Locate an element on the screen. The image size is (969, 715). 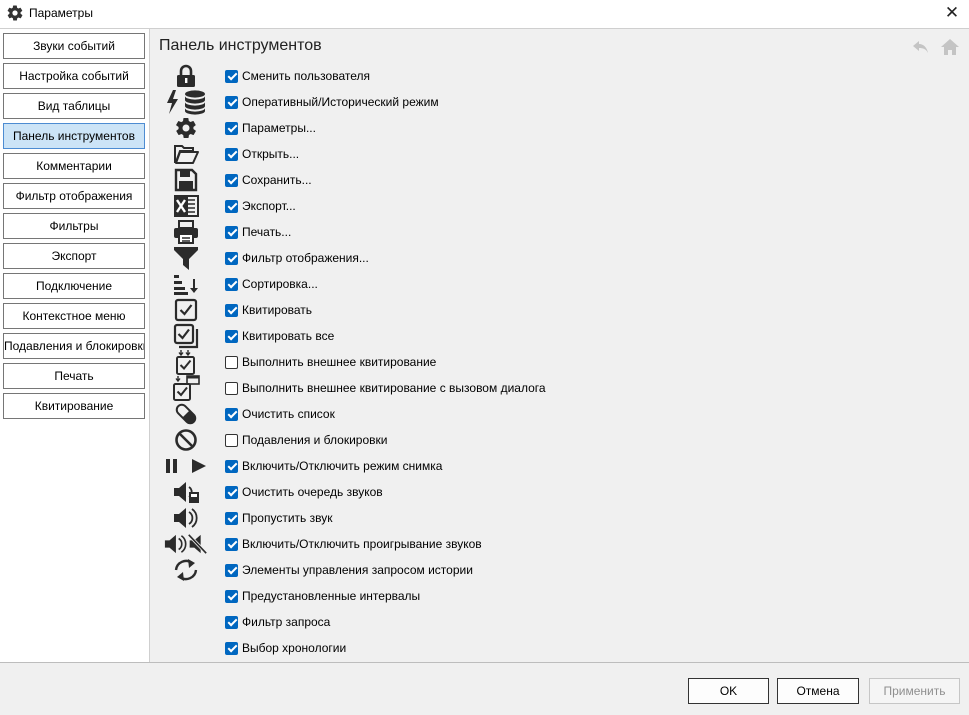
close-icon: ✕ is located at coordinates (952, 13).